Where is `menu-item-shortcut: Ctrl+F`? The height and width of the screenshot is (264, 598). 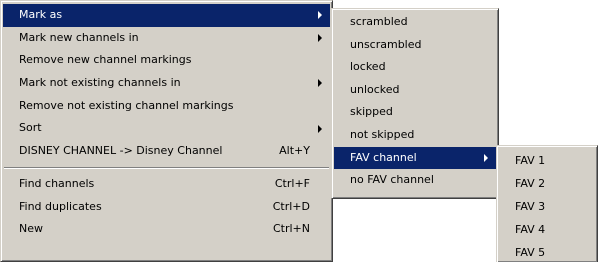 menu-item-shortcut: Ctrl+F is located at coordinates (292, 183).